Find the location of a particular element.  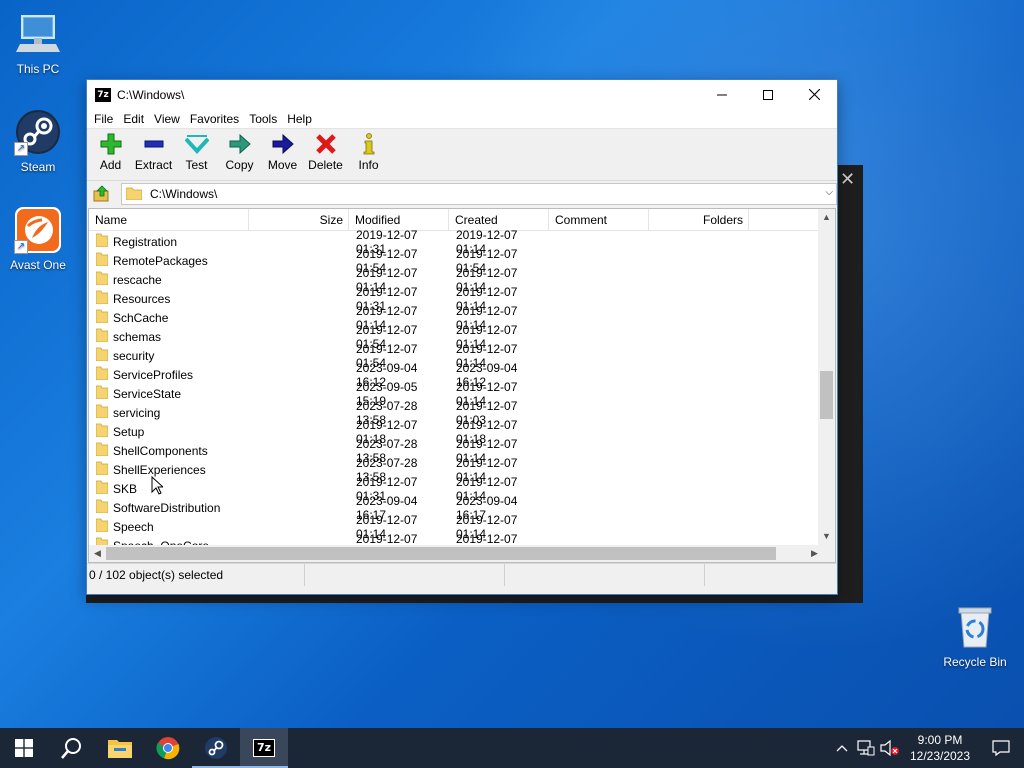

title-bar: 7z C:\Windows\ is located at coordinates (462, 94).